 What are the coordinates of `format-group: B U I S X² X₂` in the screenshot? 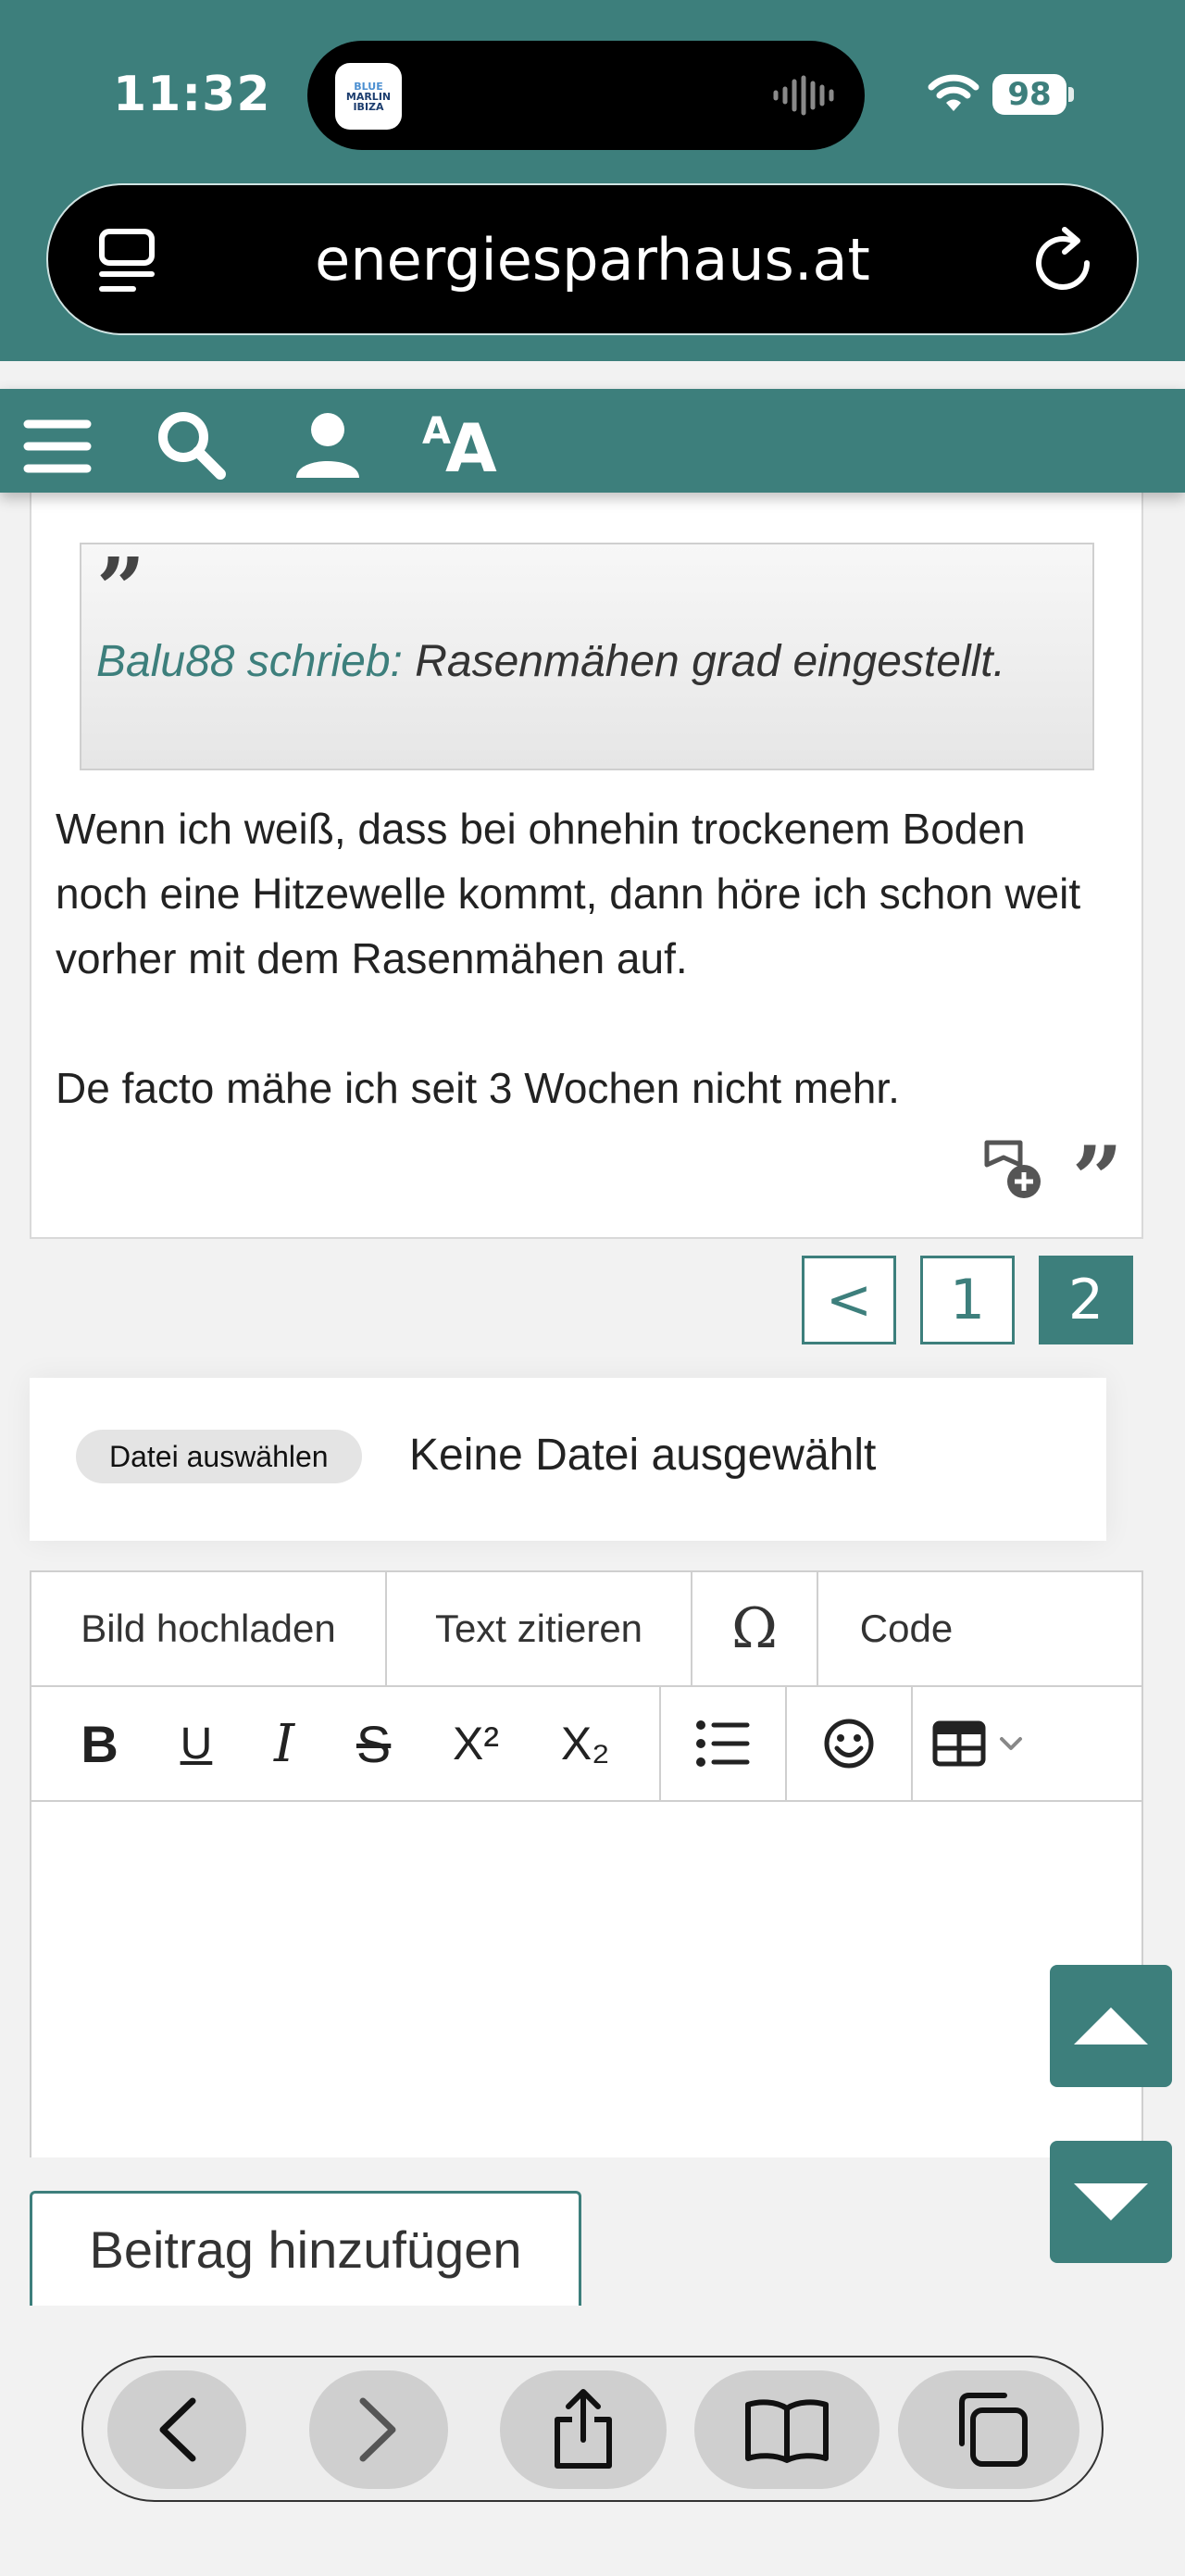 It's located at (346, 1743).